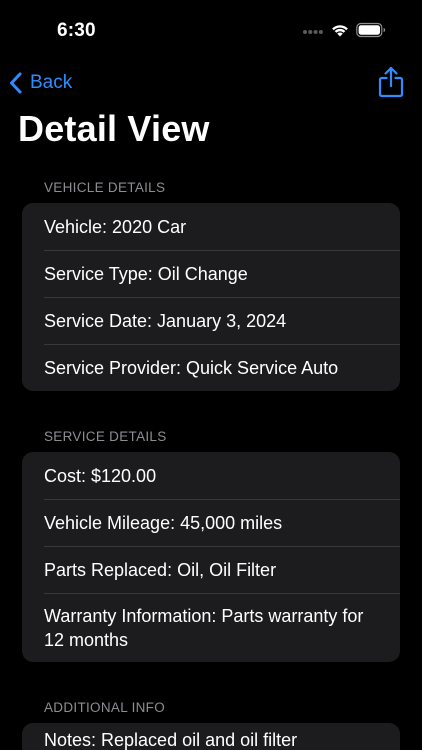  What do you see at coordinates (211, 82) in the screenshot?
I see `navigation-bar: Back` at bounding box center [211, 82].